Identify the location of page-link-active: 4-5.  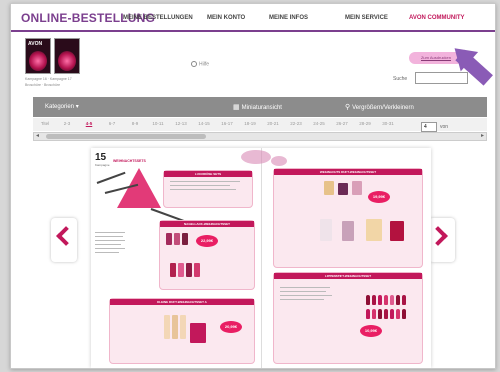
(89, 123).